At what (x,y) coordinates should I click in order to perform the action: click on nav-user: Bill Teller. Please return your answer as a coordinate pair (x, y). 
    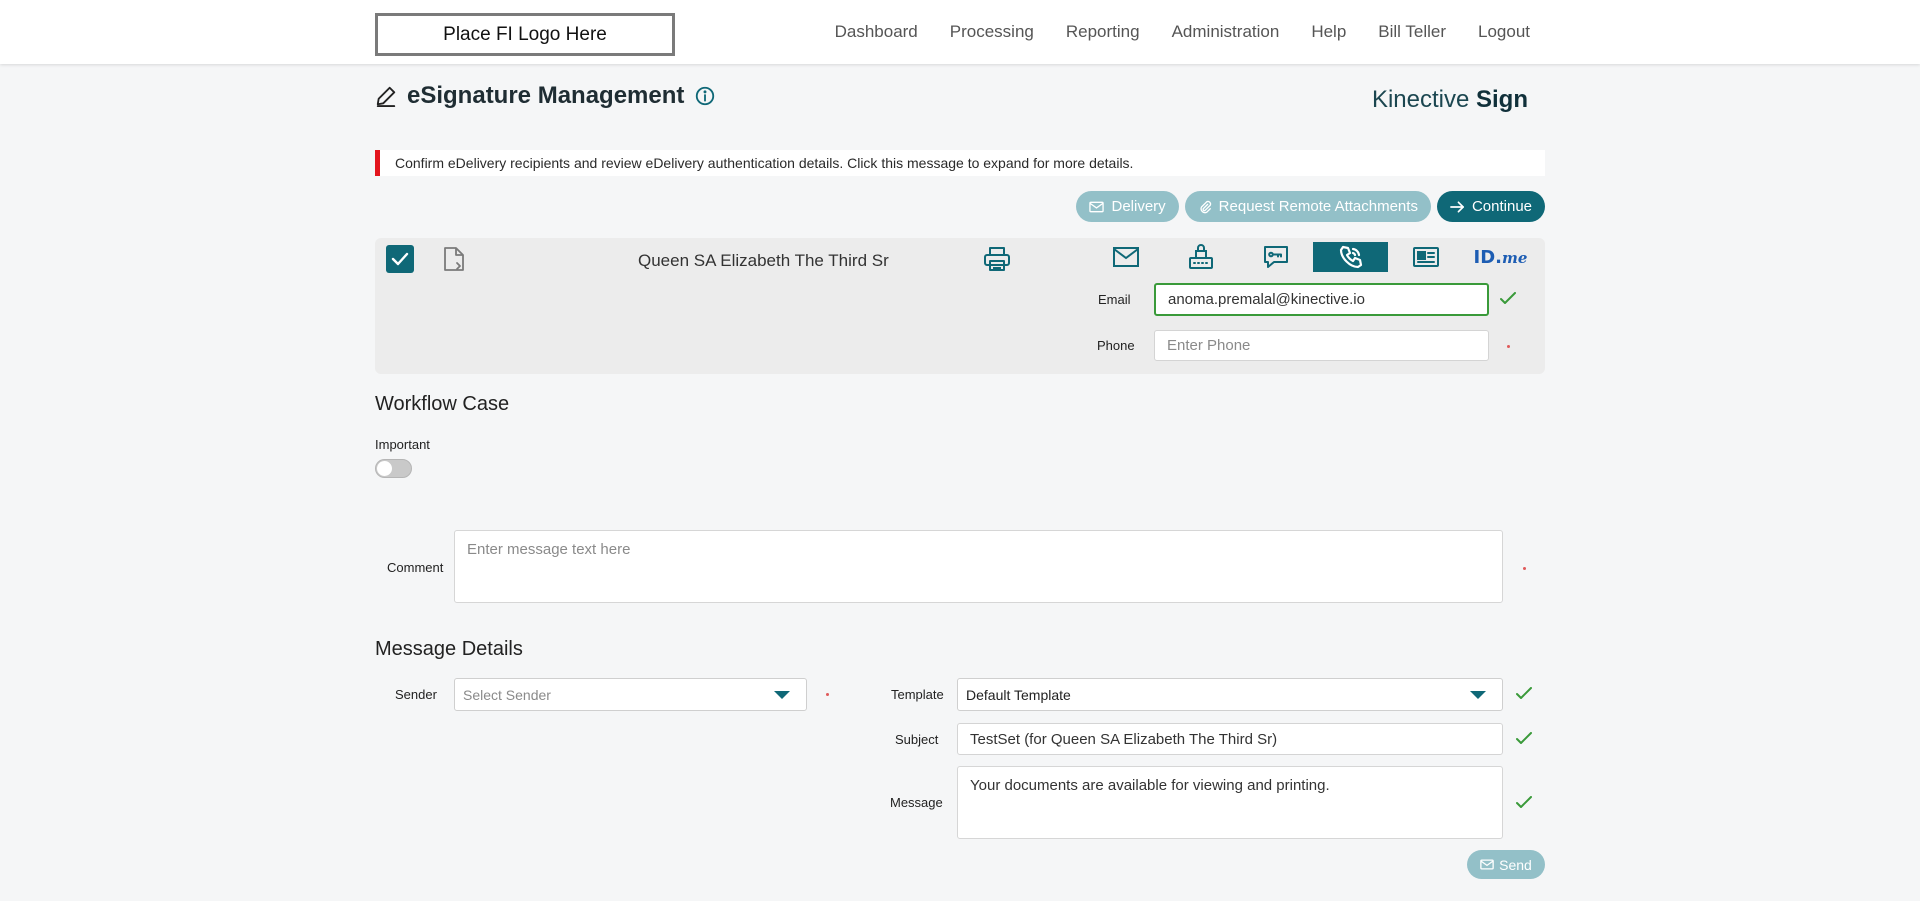
    Looking at the image, I should click on (1412, 32).